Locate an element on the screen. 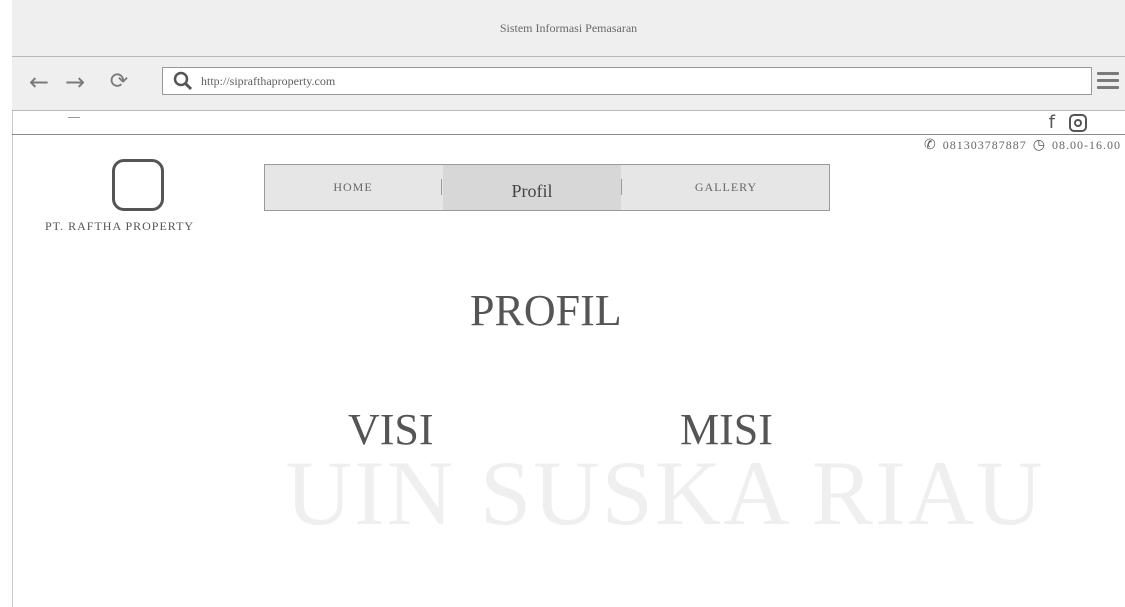 This screenshot has width=1125, height=607. contact-info: ✆ 081303787887 ◷ 08.00-16.00 is located at coordinates (1022, 145).